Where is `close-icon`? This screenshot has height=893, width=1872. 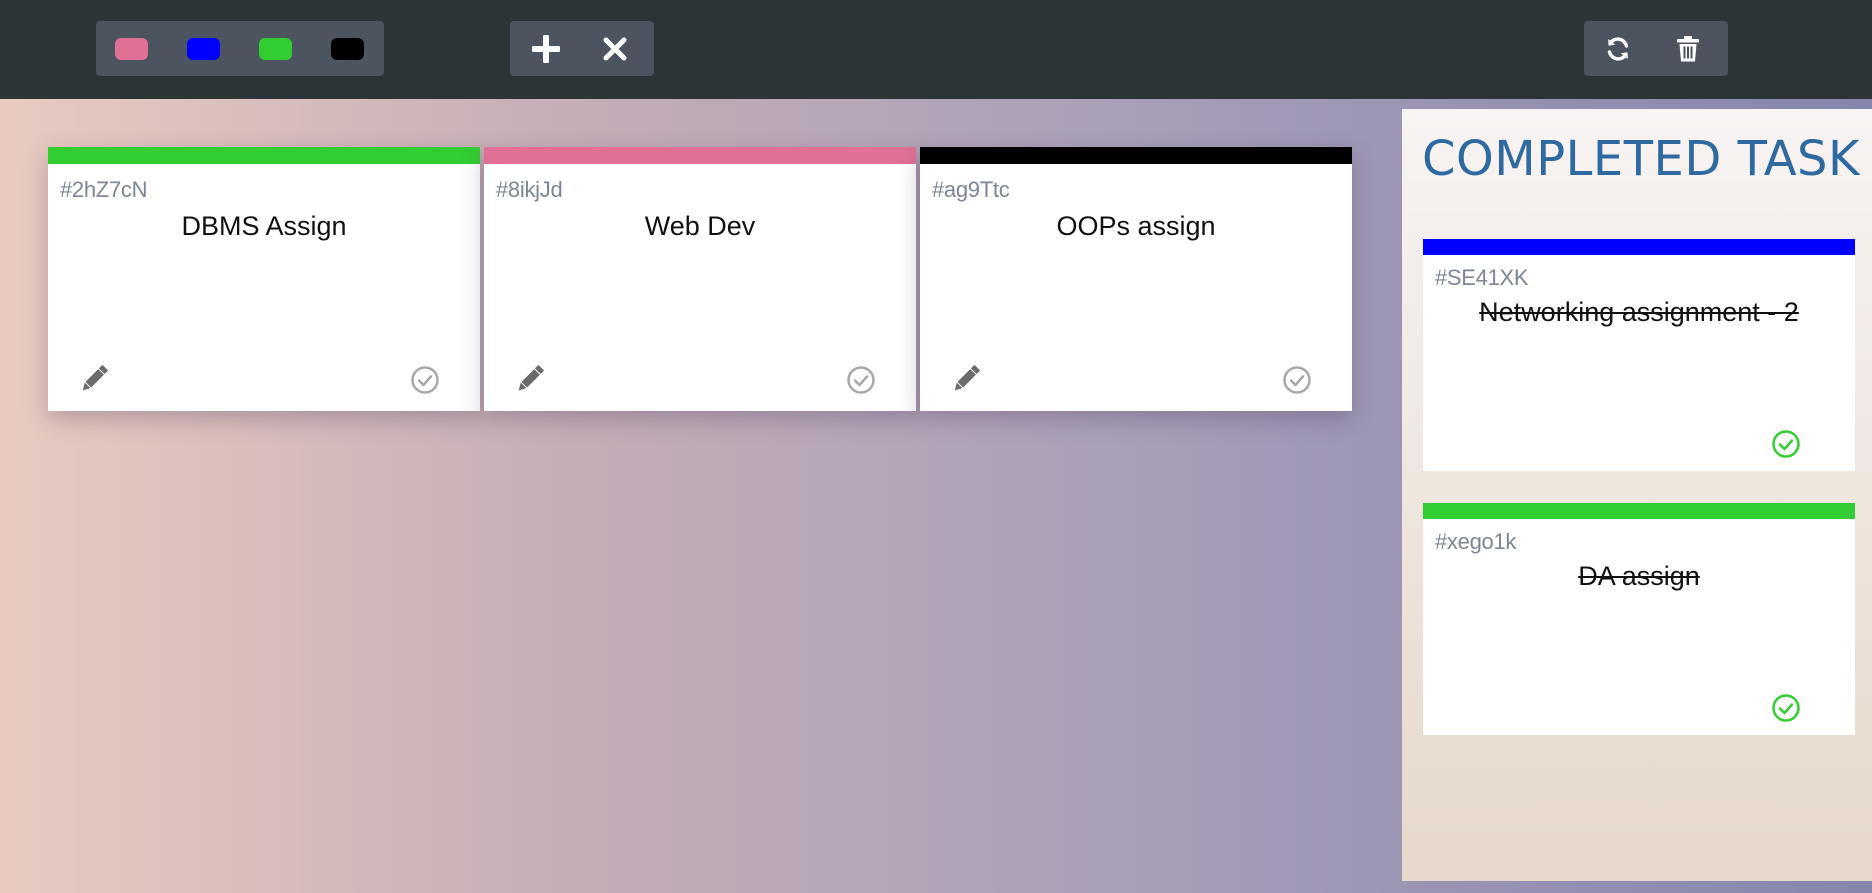 close-icon is located at coordinates (615, 48).